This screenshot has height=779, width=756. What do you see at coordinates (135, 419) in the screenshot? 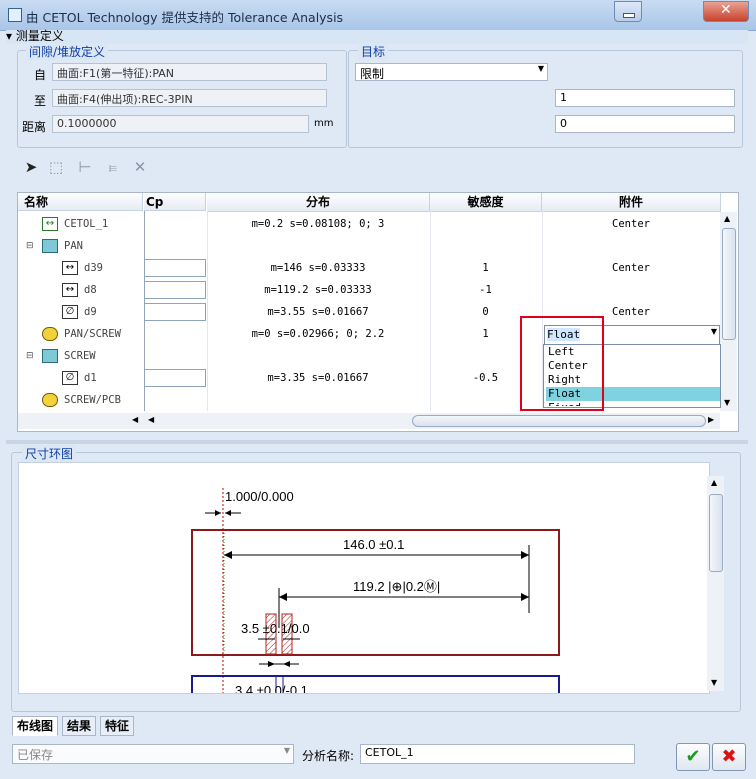
I see `scroll-left-icon: ◀` at bounding box center [135, 419].